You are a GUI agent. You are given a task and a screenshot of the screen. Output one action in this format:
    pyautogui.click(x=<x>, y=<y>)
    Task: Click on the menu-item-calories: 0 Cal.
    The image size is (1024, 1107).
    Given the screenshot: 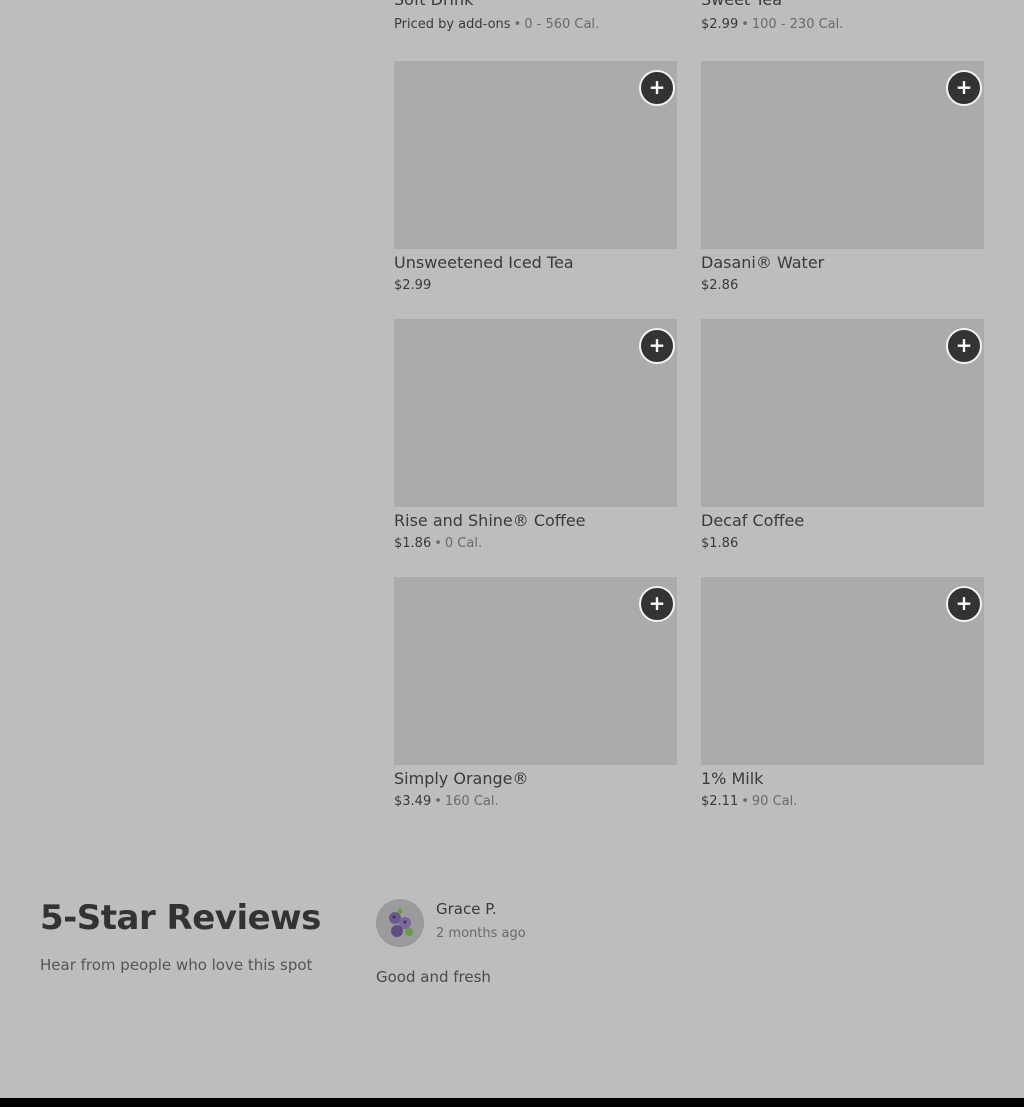 What is the action you would take?
    pyautogui.click(x=463, y=543)
    